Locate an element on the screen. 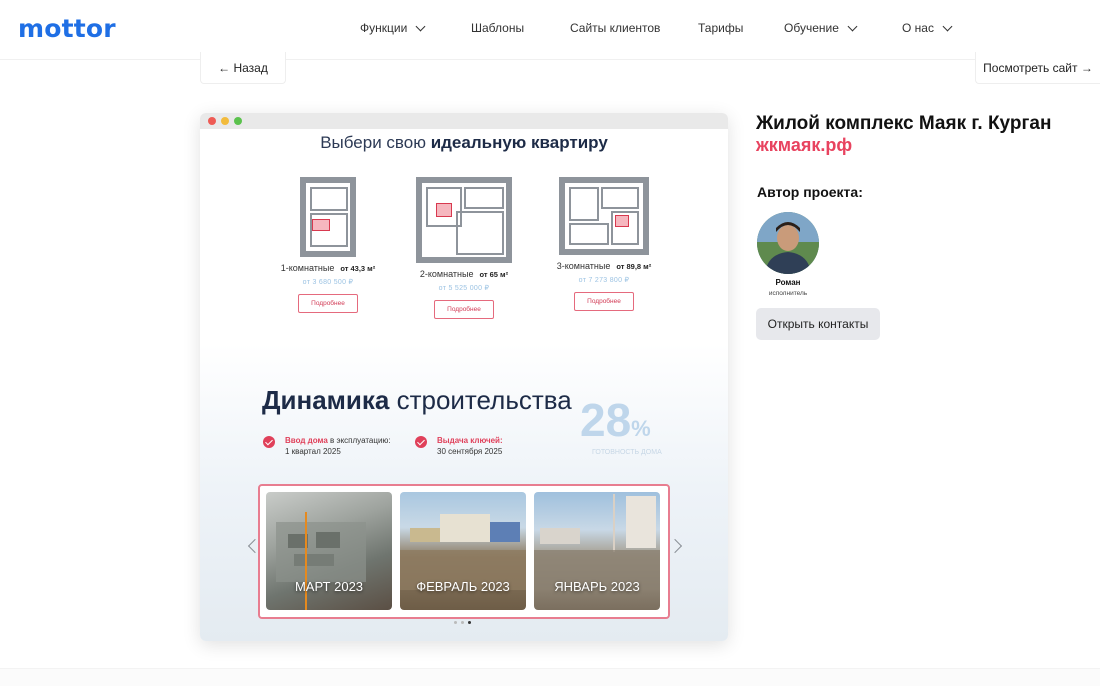 This screenshot has width=1100, height=686. nav-item-label: Тарифы is located at coordinates (721, 28).